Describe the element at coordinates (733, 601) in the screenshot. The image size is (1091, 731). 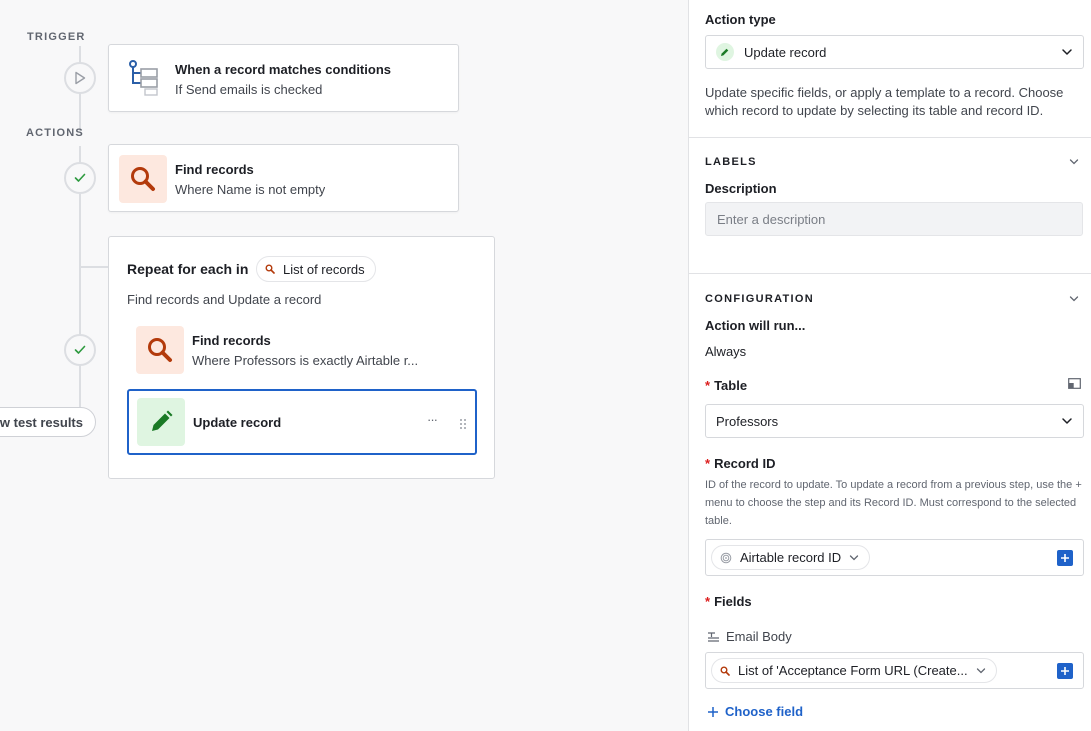
I see `fields-label-text: Fields` at that location.